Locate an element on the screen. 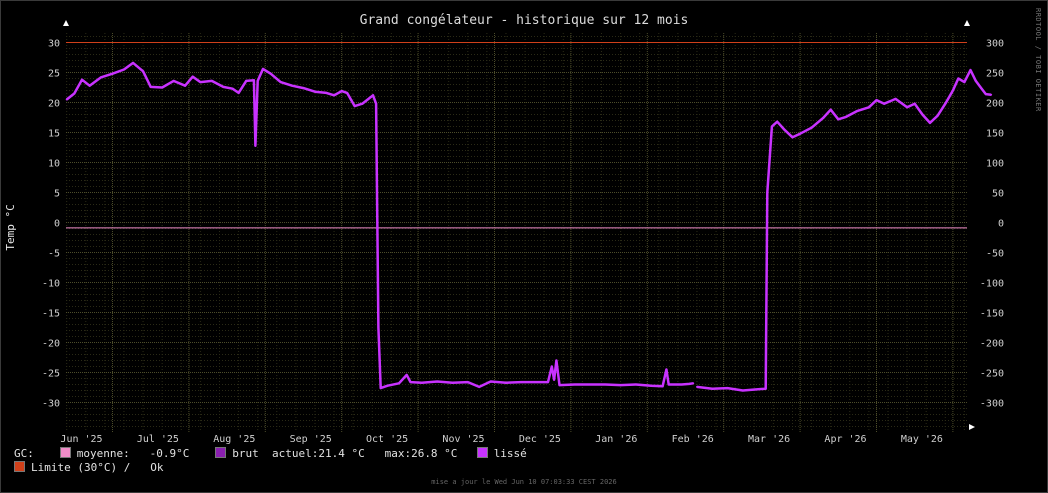  x-tick-label: Oct '25 is located at coordinates (387, 439).